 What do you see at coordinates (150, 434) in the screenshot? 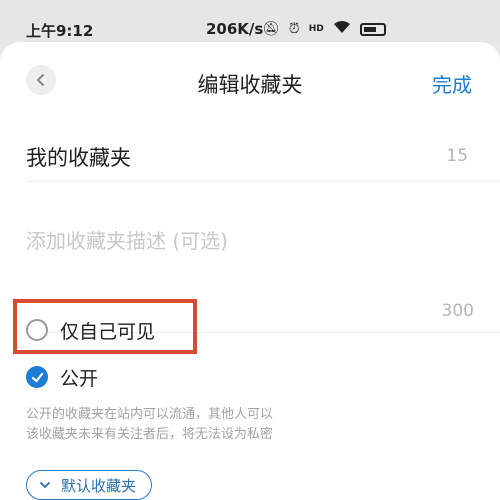
I see `notice-line-2: 该收藏夹未来有关注者后，将无法设为私密` at bounding box center [150, 434].